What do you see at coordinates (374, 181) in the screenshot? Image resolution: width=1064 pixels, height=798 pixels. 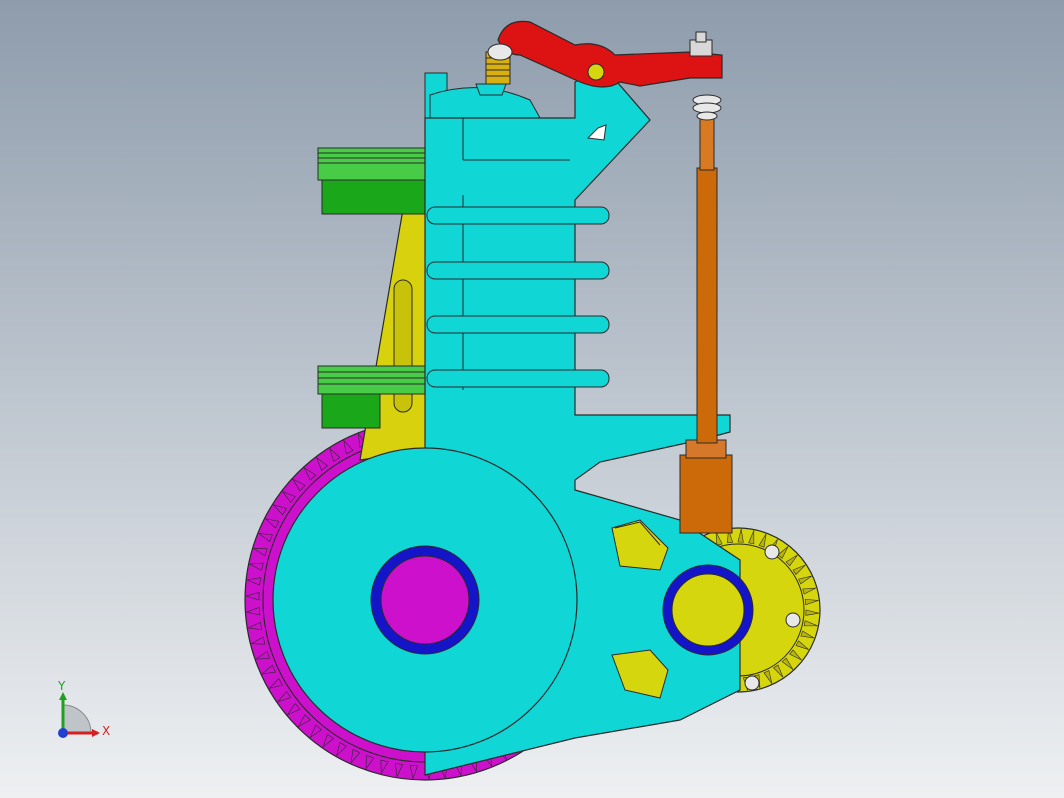 I see `upper-piston` at bounding box center [374, 181].